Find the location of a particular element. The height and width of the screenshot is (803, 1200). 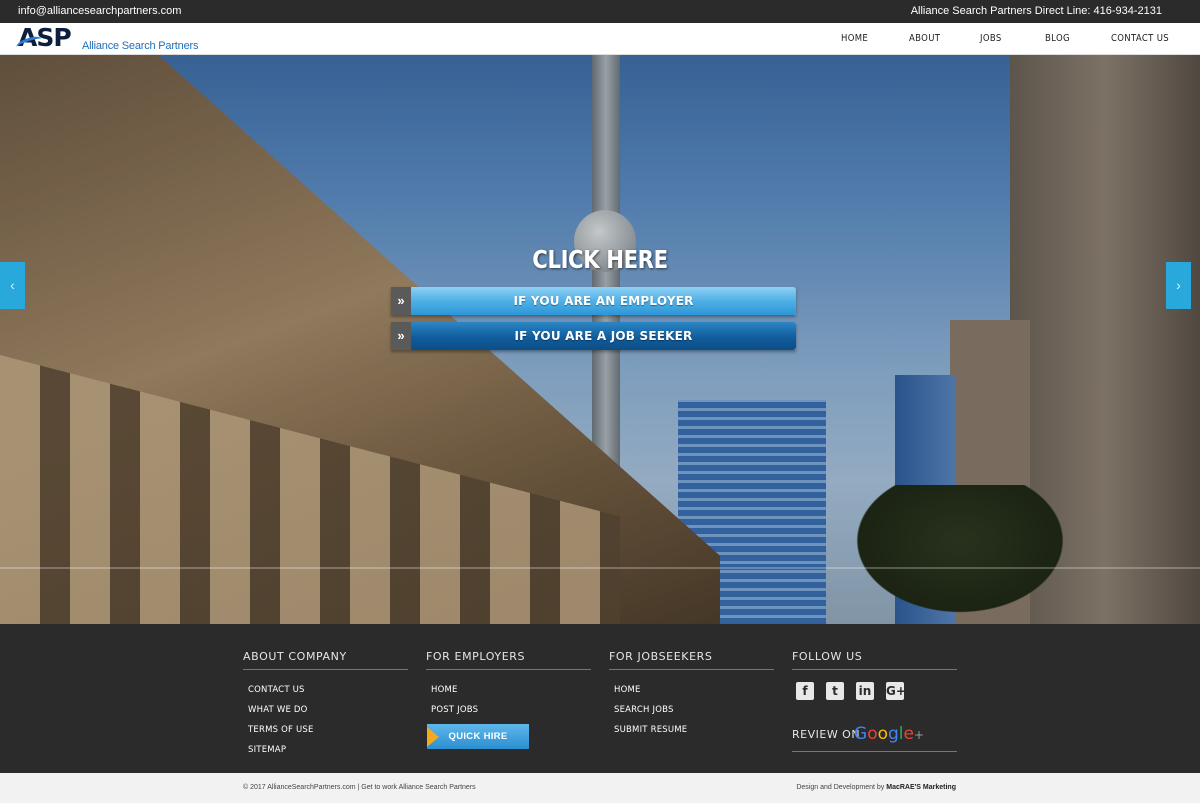

job-seeker-button: » IF YOU ARE A JOB SEEKER is located at coordinates (593, 336).